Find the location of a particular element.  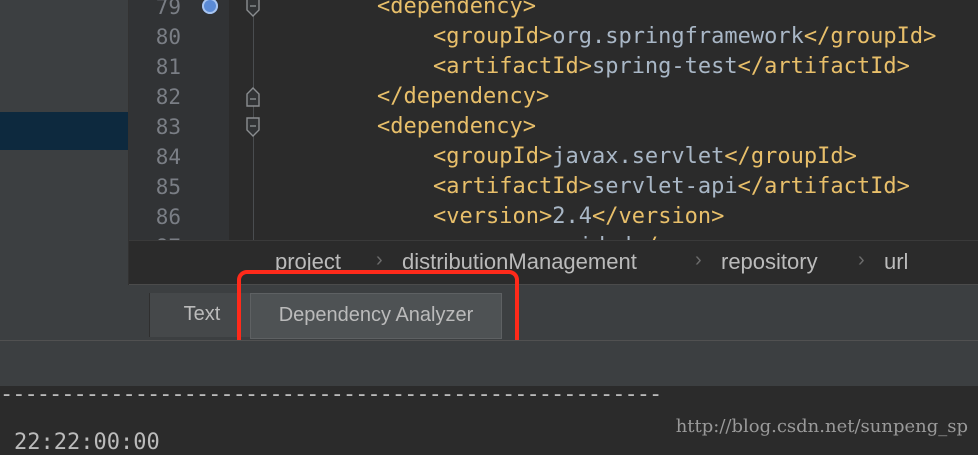

code-line: <groupId>javax.servlet</groupId> is located at coordinates (645, 157).